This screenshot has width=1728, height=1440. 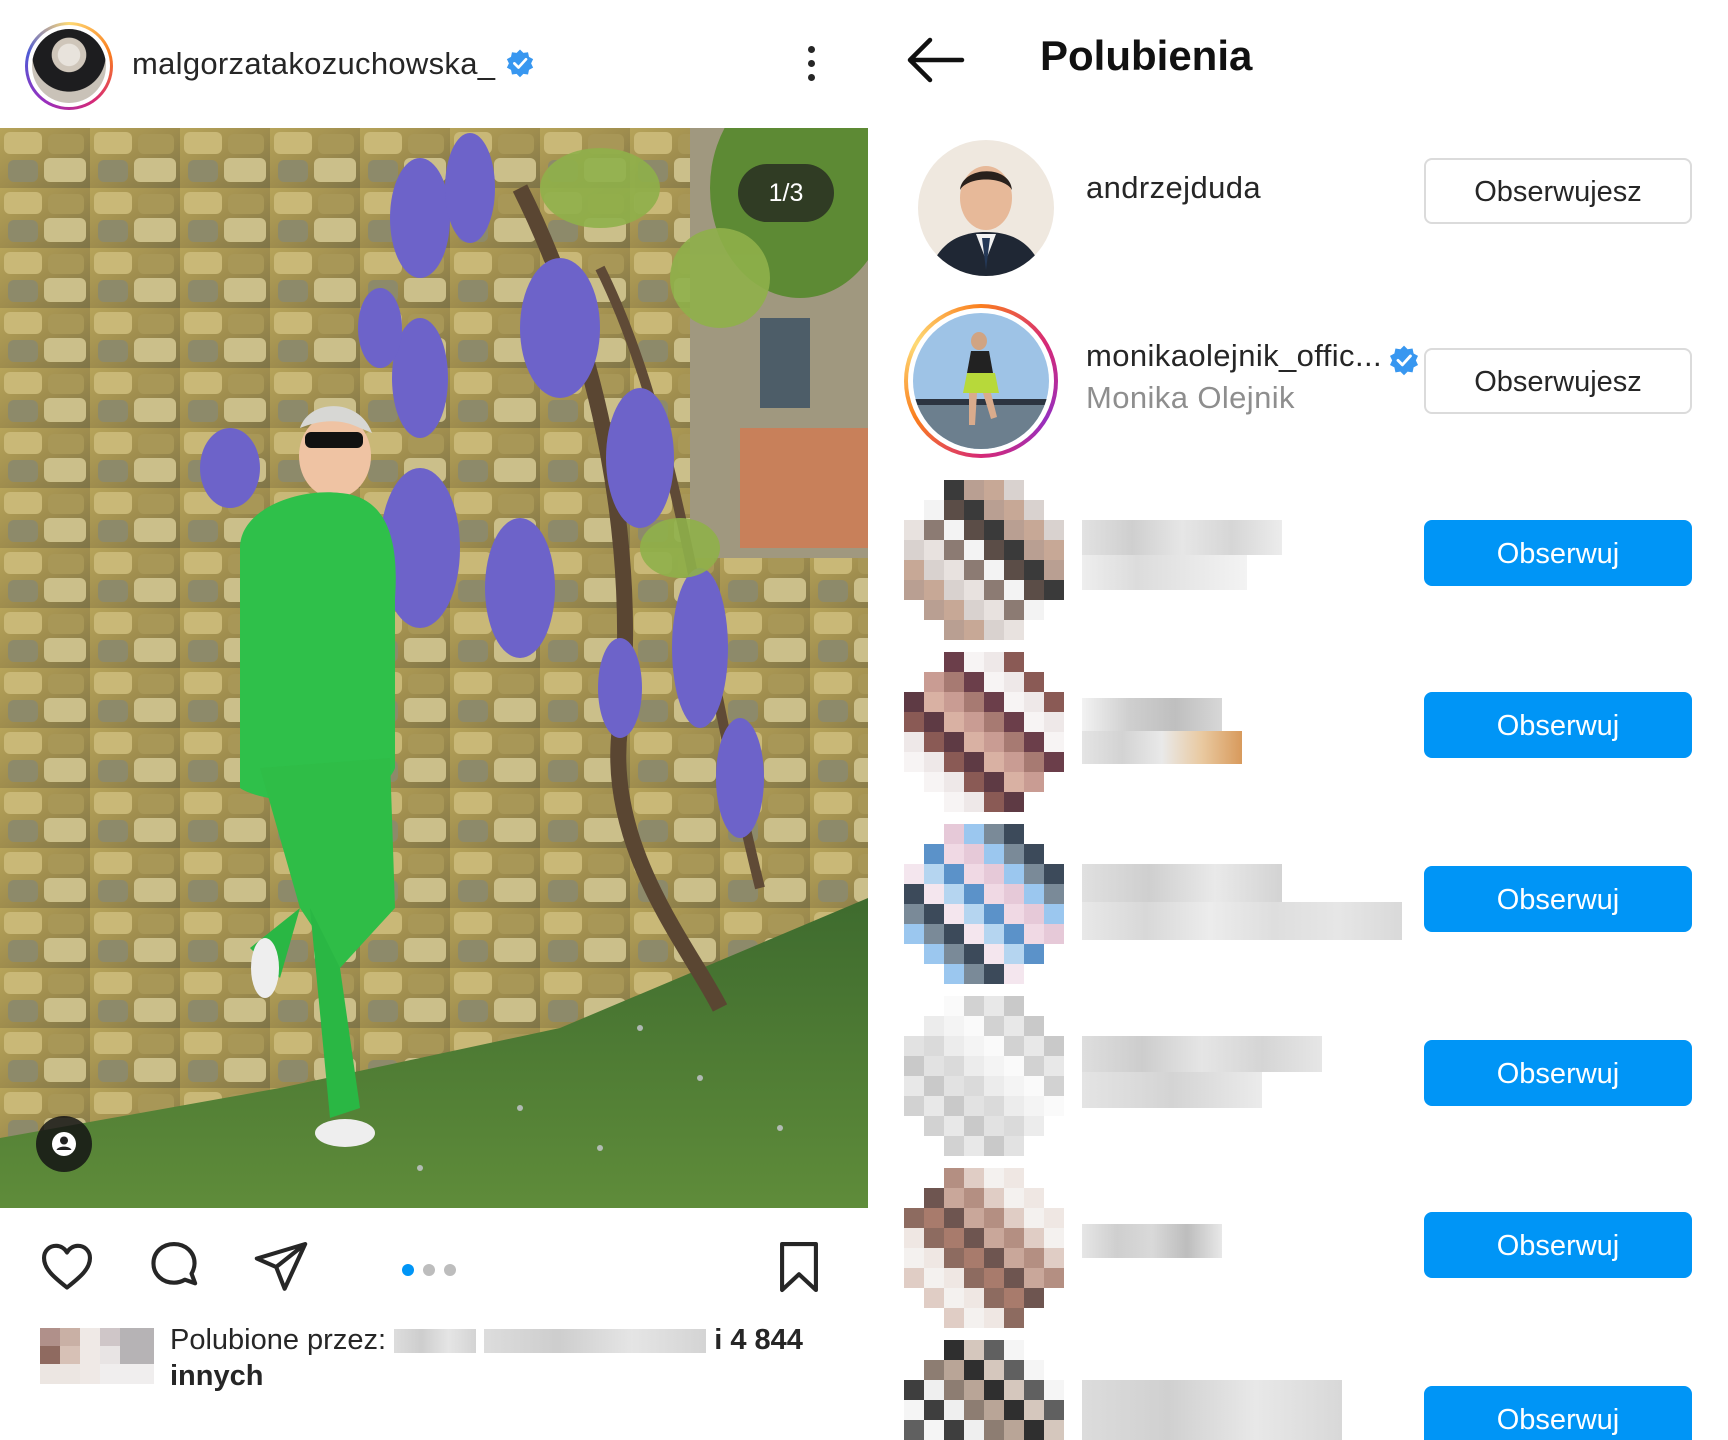 What do you see at coordinates (935, 60) in the screenshot?
I see `arrow-left-icon` at bounding box center [935, 60].